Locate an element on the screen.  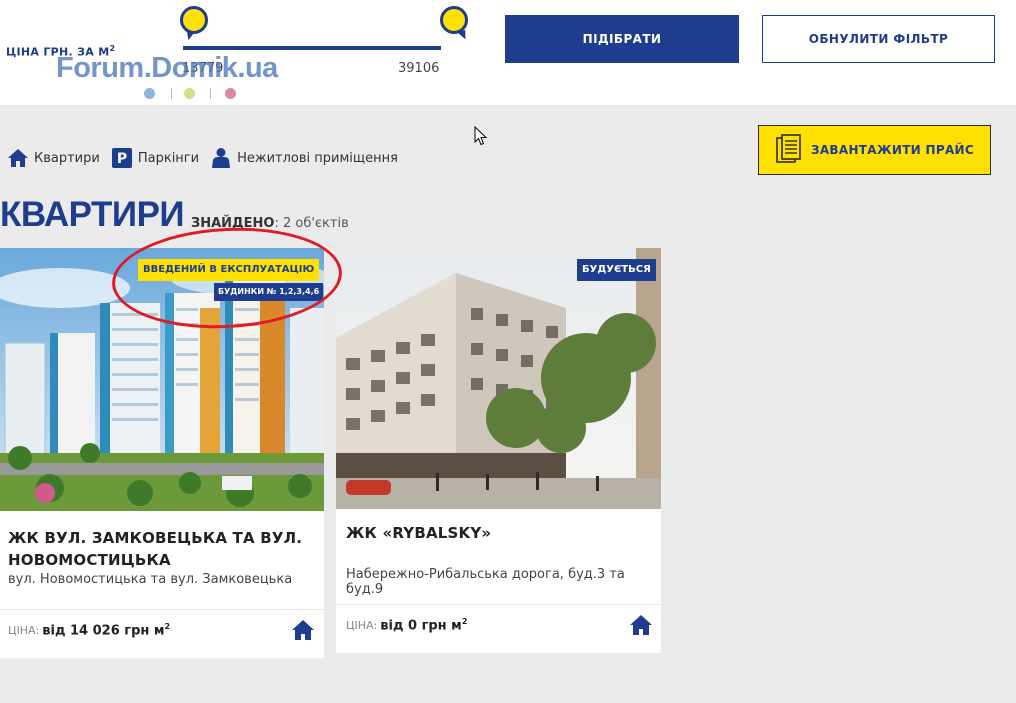
parking-icon: P is located at coordinates (121, 158).